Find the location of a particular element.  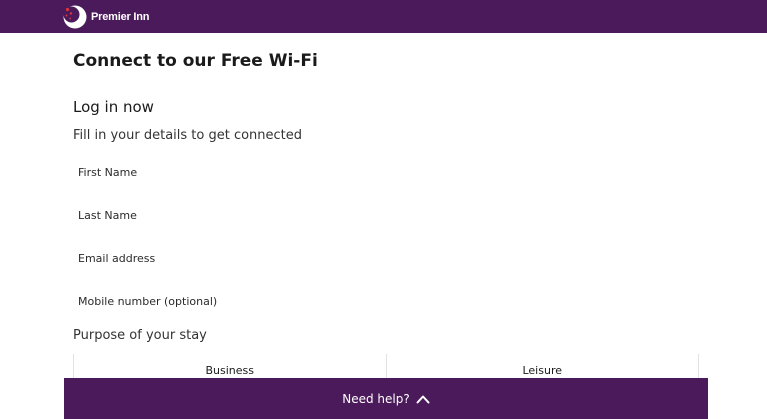

need-help-label: Need help? is located at coordinates (376, 398).